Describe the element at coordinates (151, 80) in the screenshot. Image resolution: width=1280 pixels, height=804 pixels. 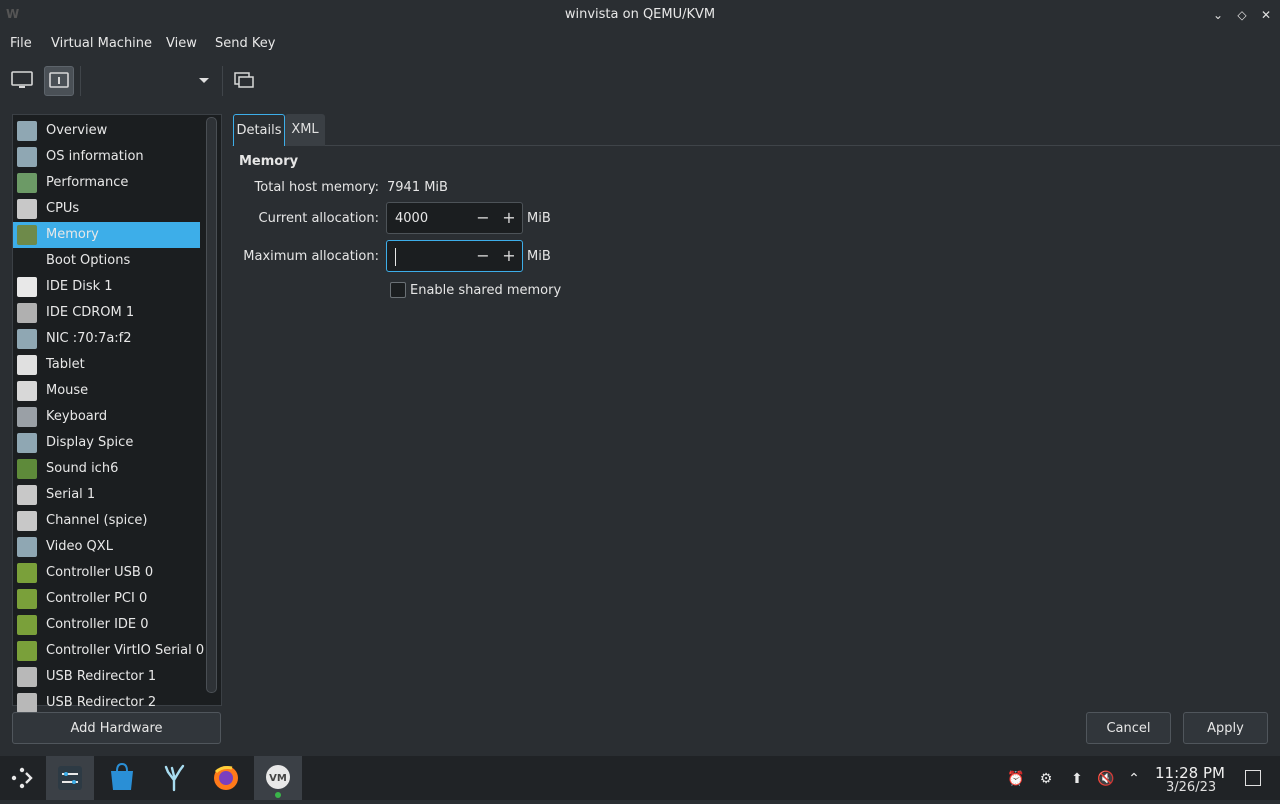
I see `snapshot-dropdown` at that location.